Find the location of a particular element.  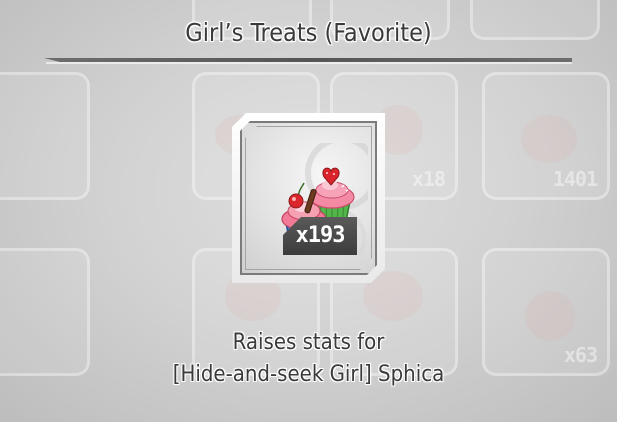

item-card: x193 is located at coordinates (308, 198).